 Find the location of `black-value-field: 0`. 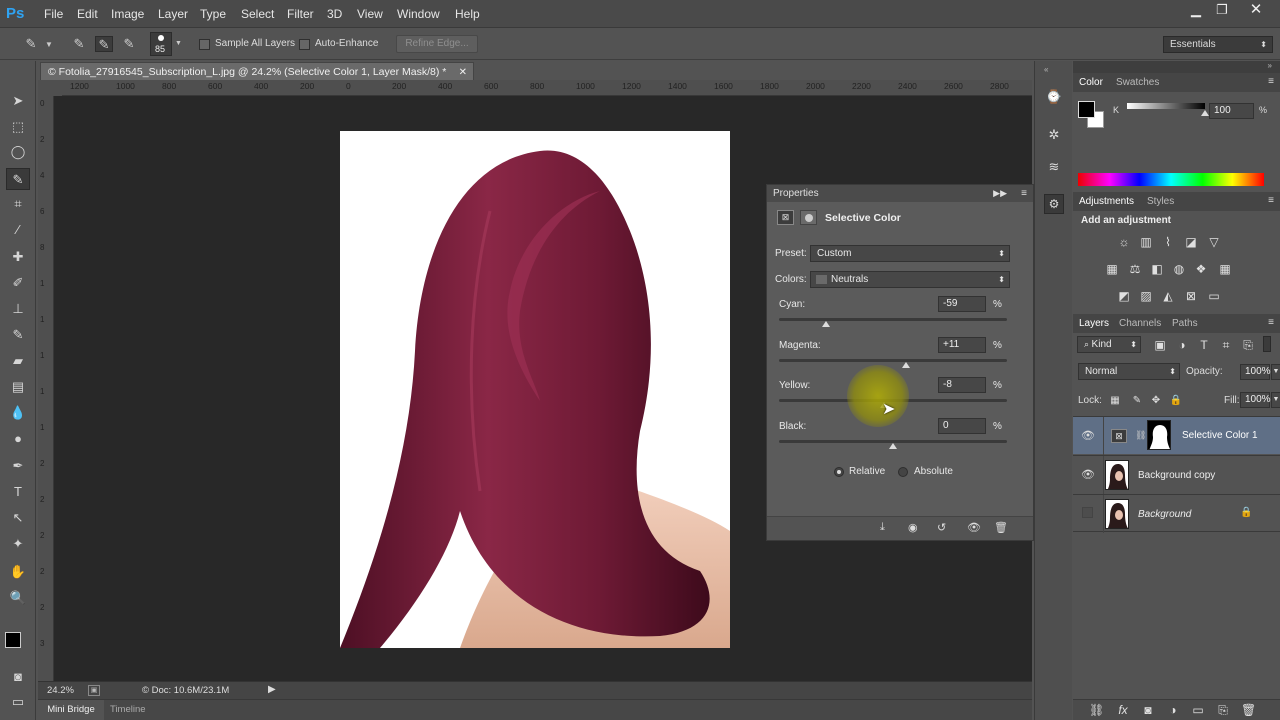

black-value-field: 0 is located at coordinates (962, 426).